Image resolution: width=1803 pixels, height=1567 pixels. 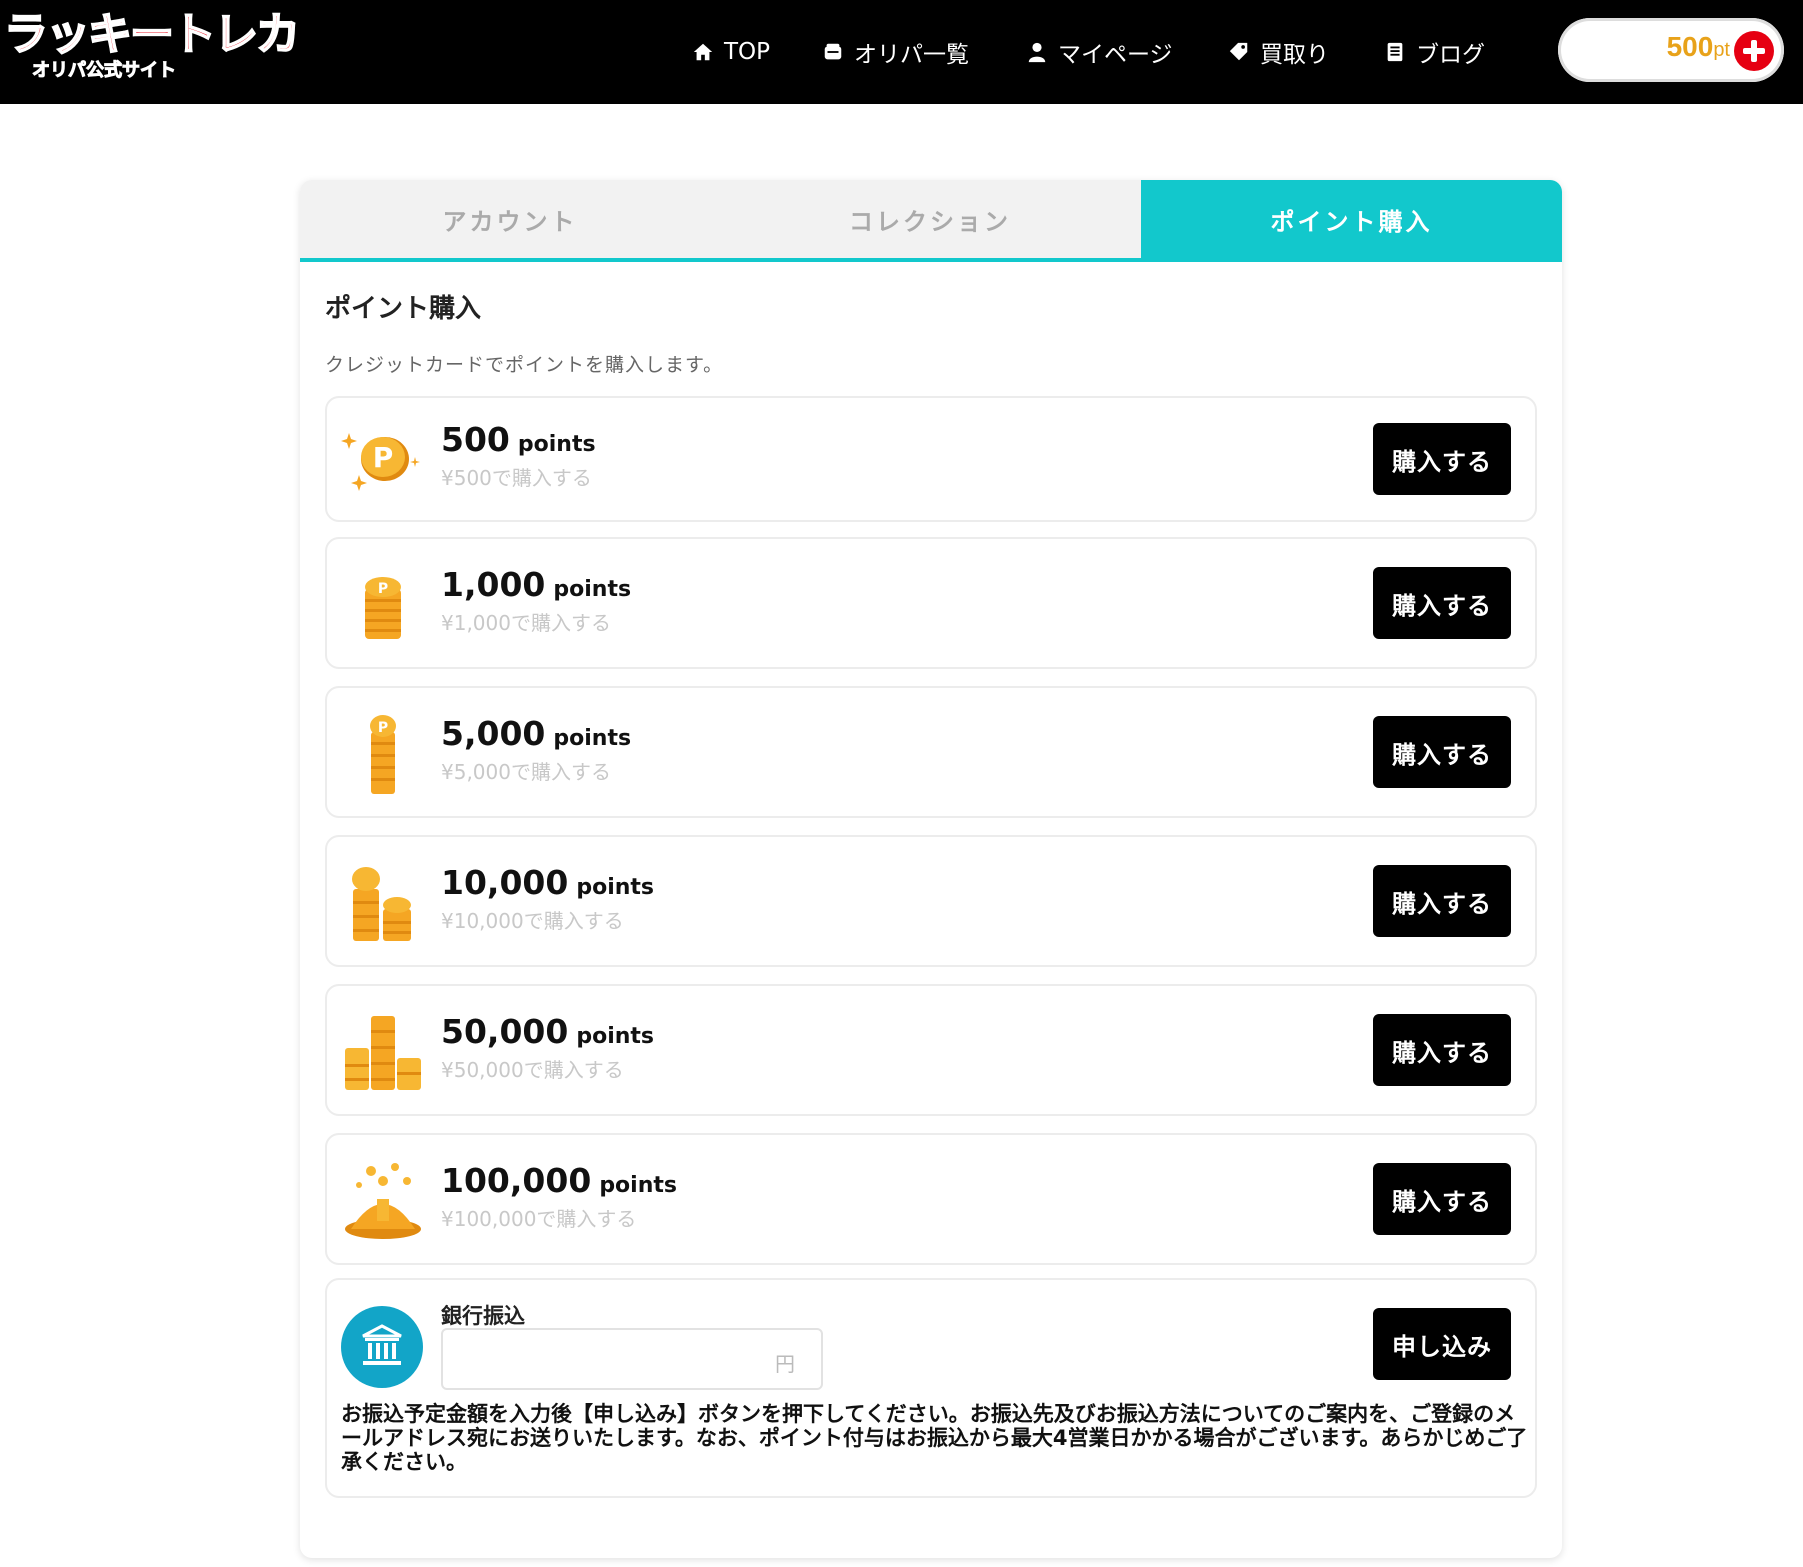 I want to click on package-500: P 500 points ¥500で購入する 購入する, so click(x=931, y=459).